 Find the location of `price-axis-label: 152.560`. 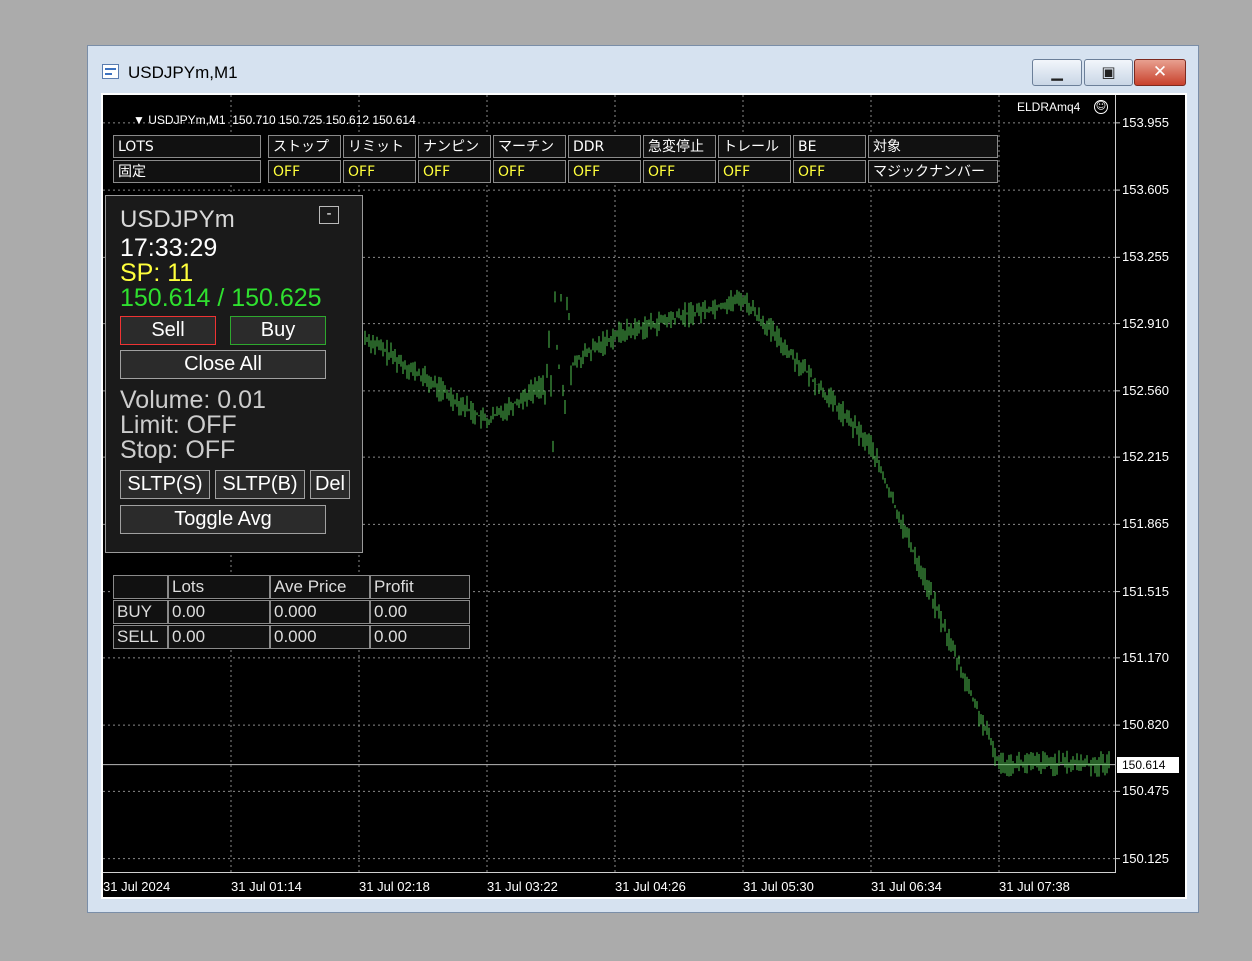

price-axis-label: 152.560 is located at coordinates (1145, 390).